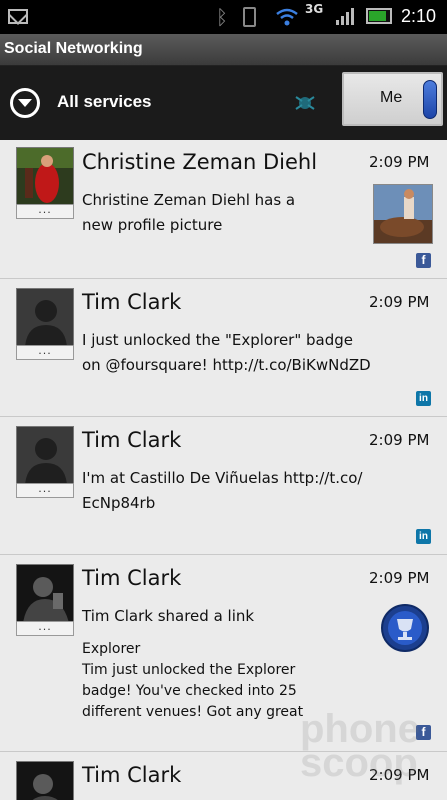 The image size is (447, 800). Describe the element at coordinates (359, 763) in the screenshot. I see `watermark-line-2: scoop` at that location.